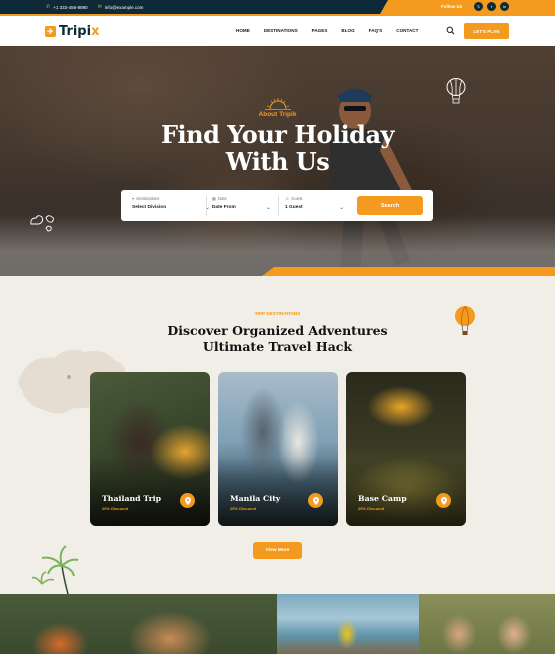 The height and width of the screenshot is (654, 555). I want to click on nav-item-home: HOME, so click(243, 30).